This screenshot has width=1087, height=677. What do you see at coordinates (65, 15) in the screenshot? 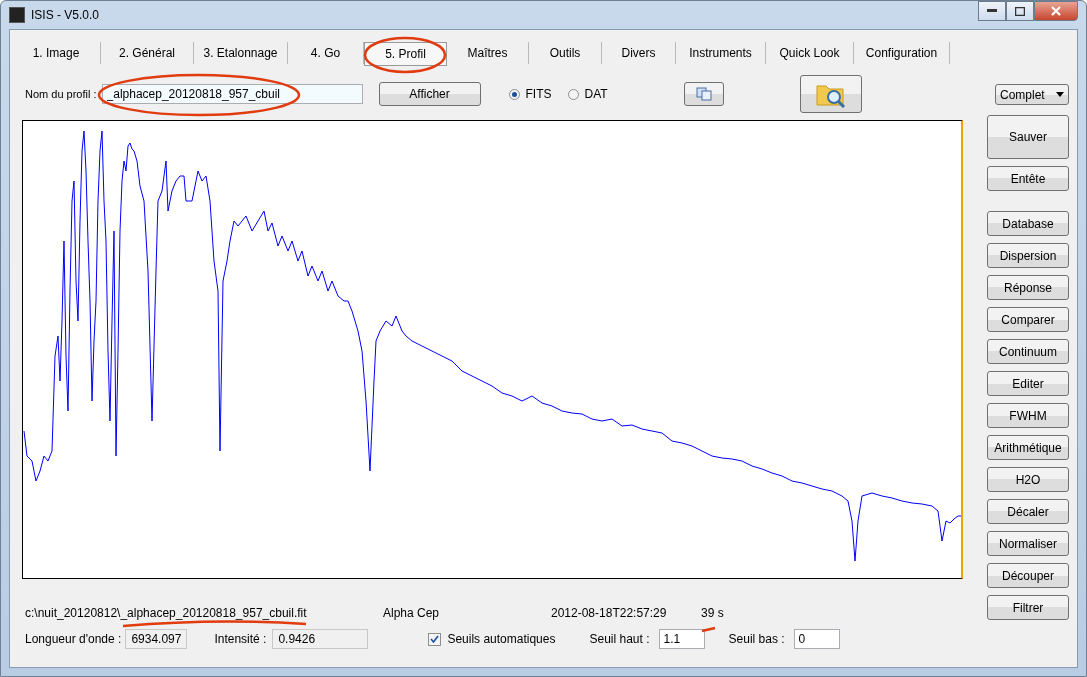
I see `window-title: ISIS - V5.0.0` at bounding box center [65, 15].